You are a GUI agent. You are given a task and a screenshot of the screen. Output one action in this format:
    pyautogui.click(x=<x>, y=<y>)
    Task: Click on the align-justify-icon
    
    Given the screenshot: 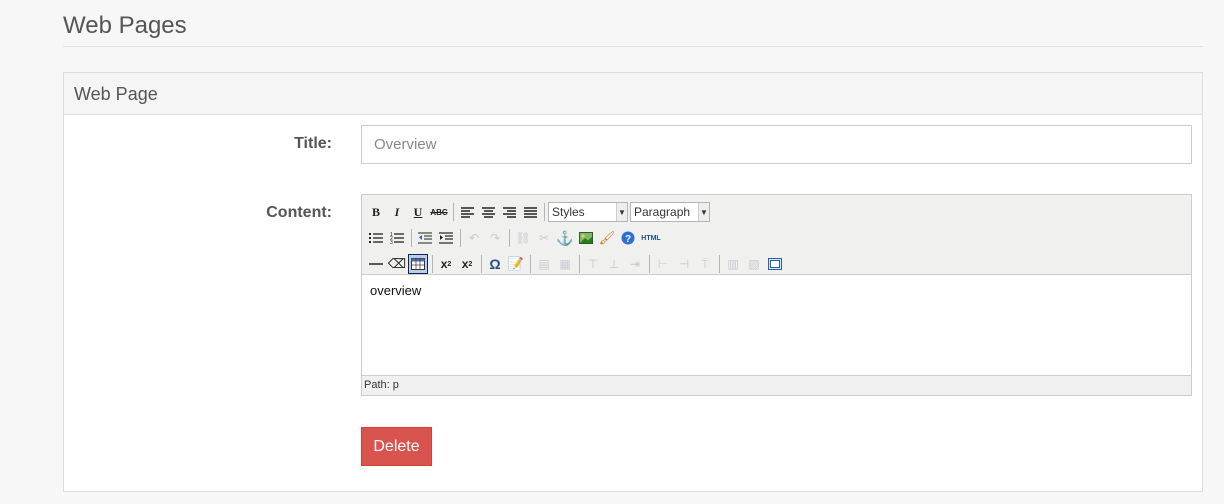 What is the action you would take?
    pyautogui.click(x=530, y=212)
    